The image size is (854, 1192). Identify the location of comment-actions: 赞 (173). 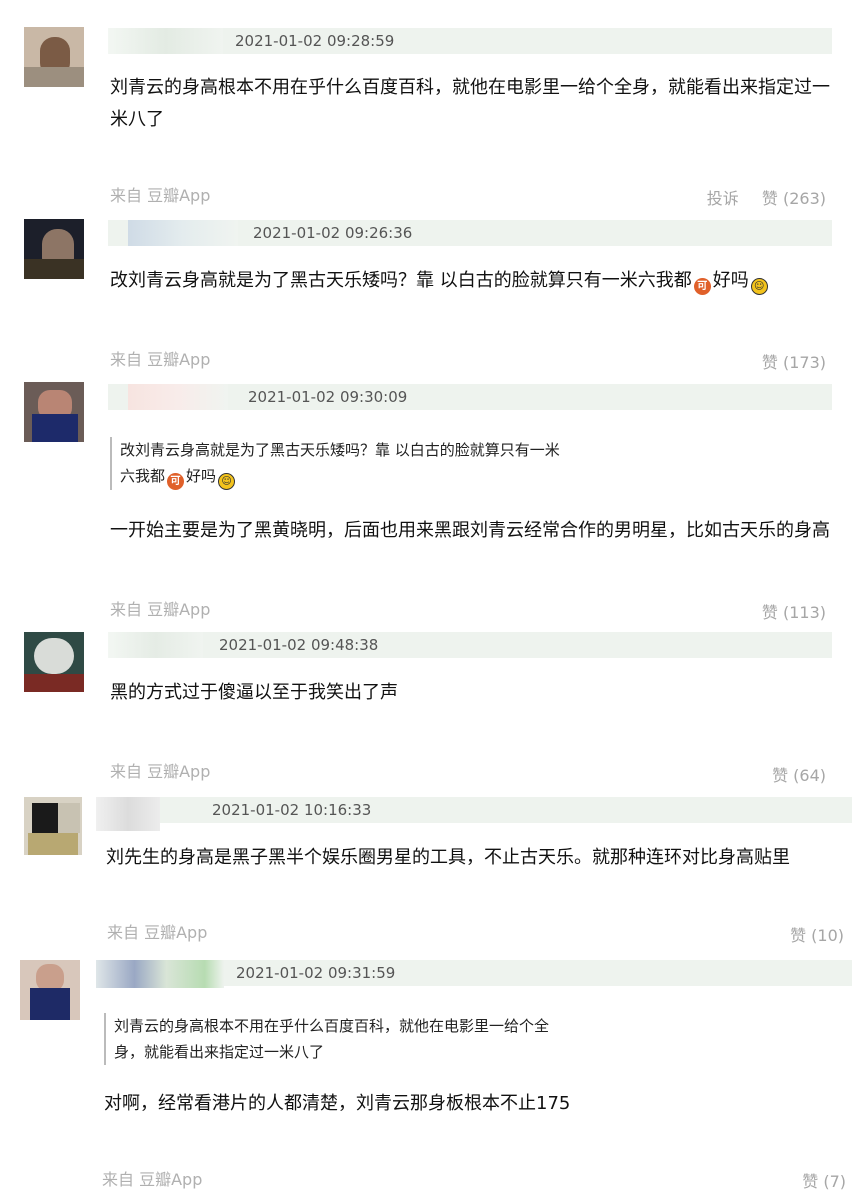
(785, 361).